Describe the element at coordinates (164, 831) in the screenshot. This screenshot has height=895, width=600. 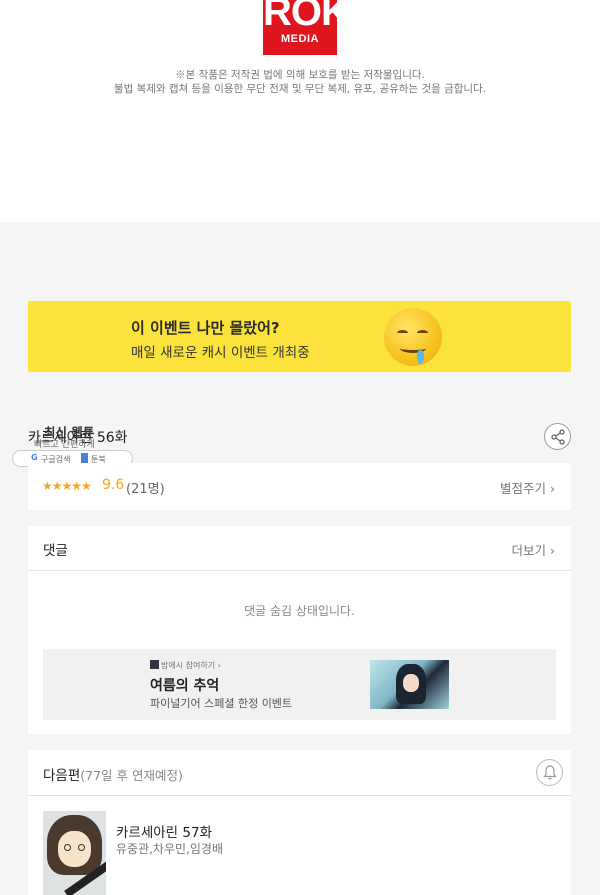
I see `next-episode-title: 카르세아린 57화` at that location.